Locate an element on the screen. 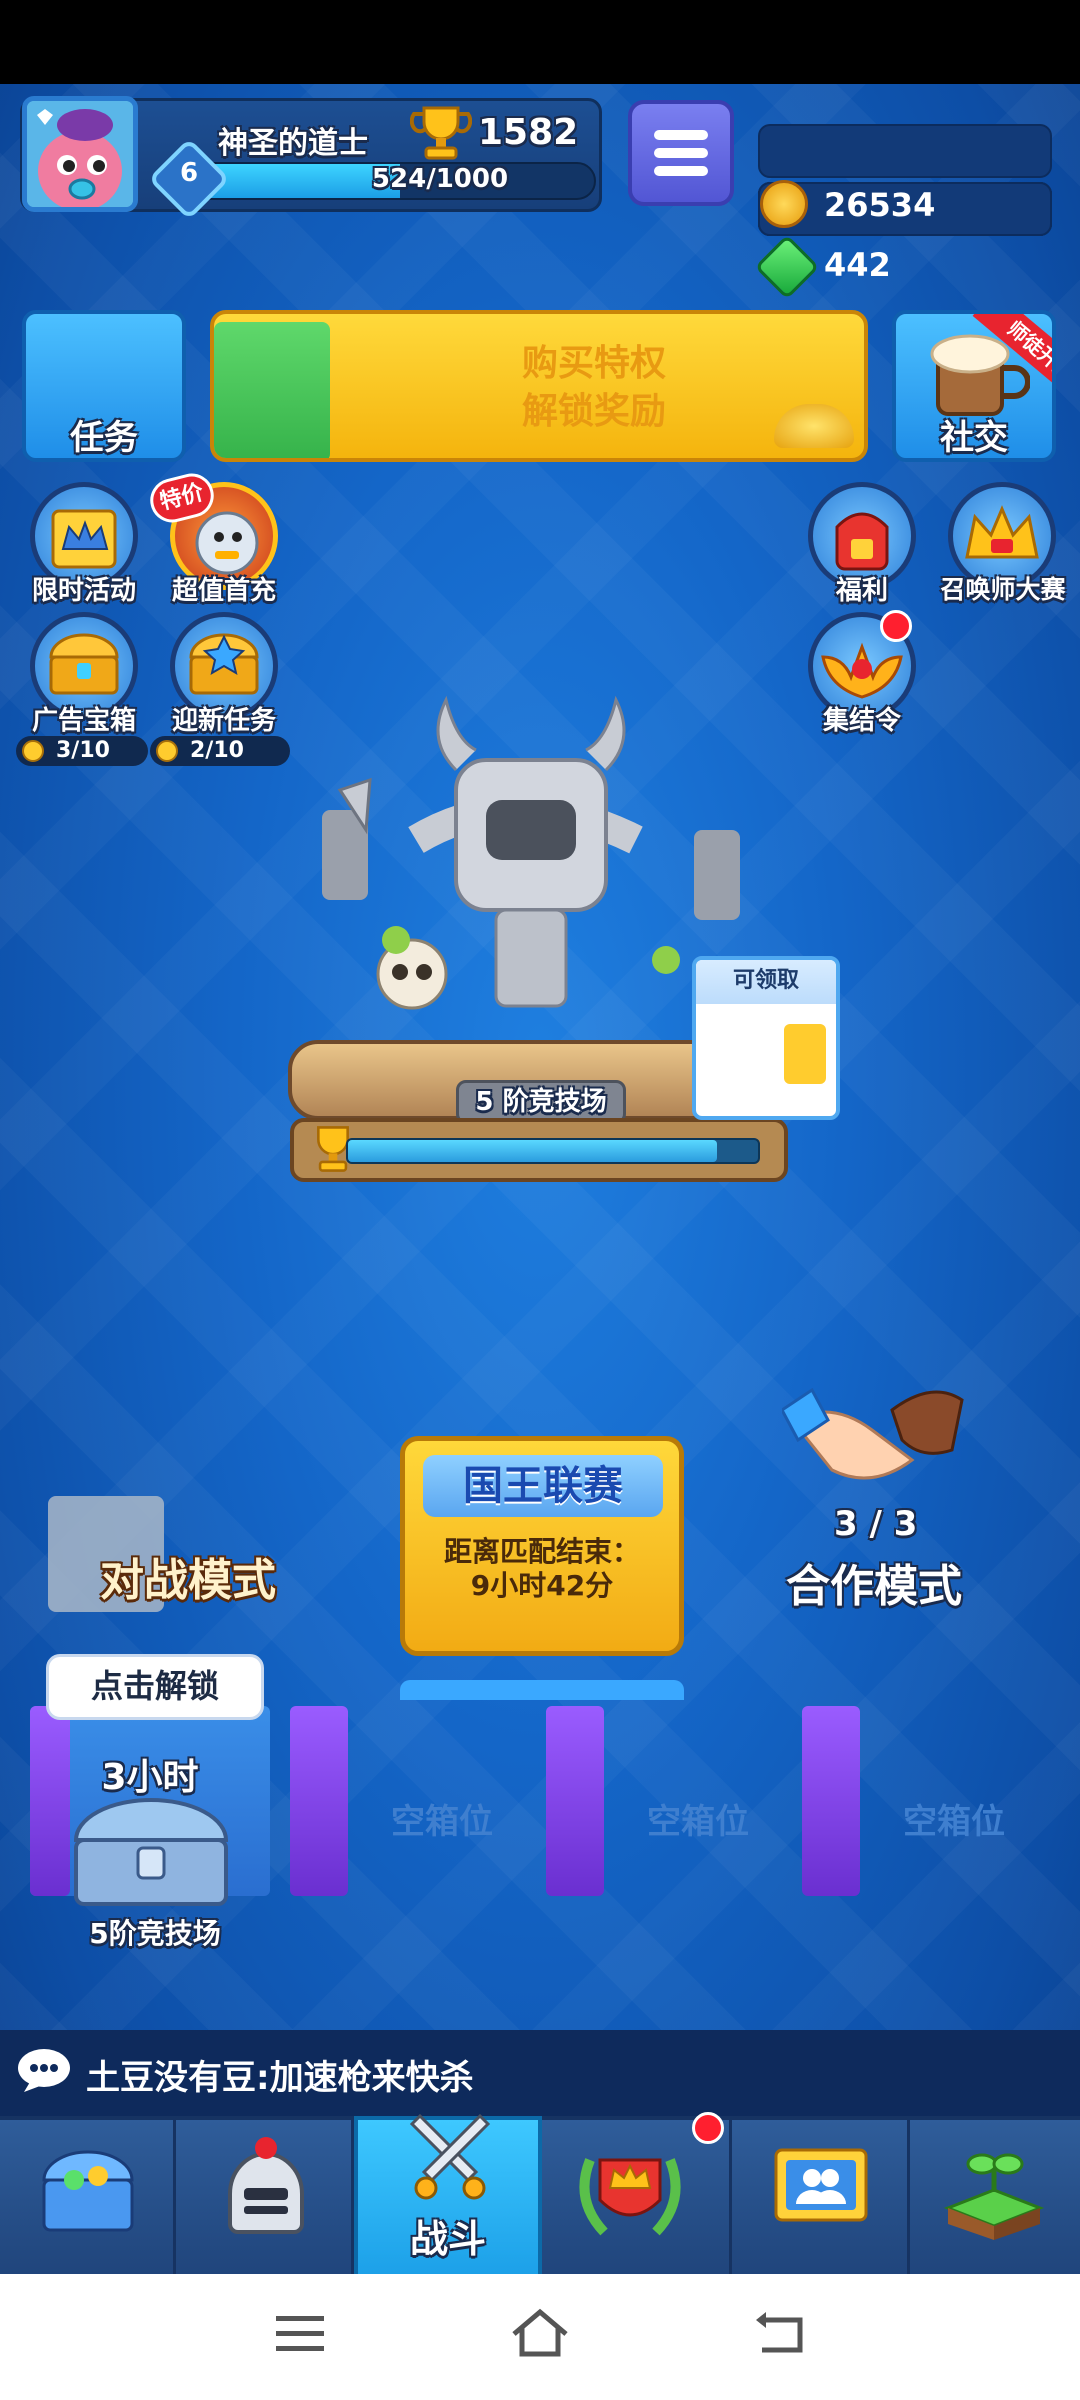 The height and width of the screenshot is (2400, 1080). tasks-button: 任务 is located at coordinates (104, 386).